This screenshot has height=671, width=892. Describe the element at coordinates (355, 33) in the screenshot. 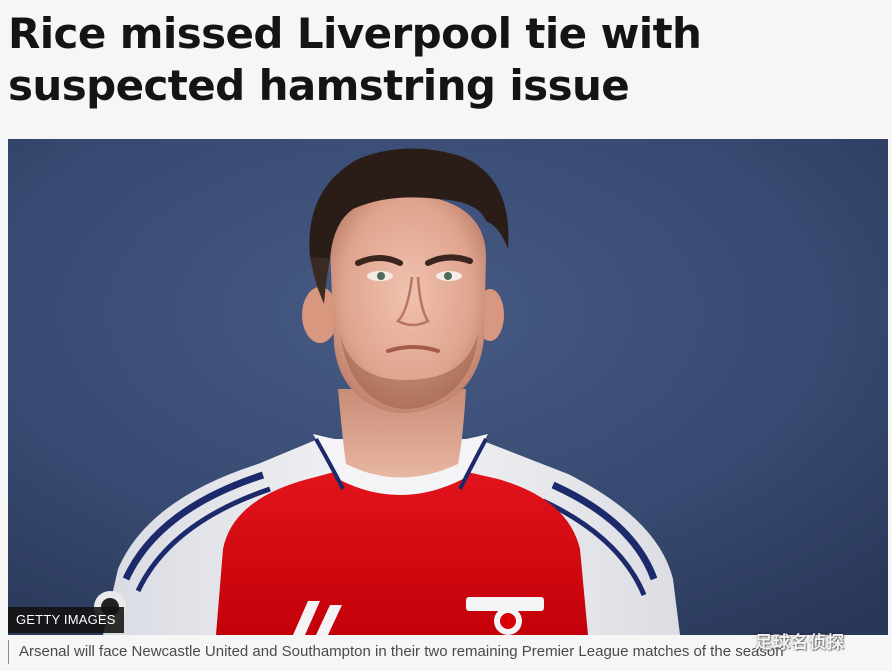

I see `headline-line-1: Rice missed Liverpool tie with` at that location.